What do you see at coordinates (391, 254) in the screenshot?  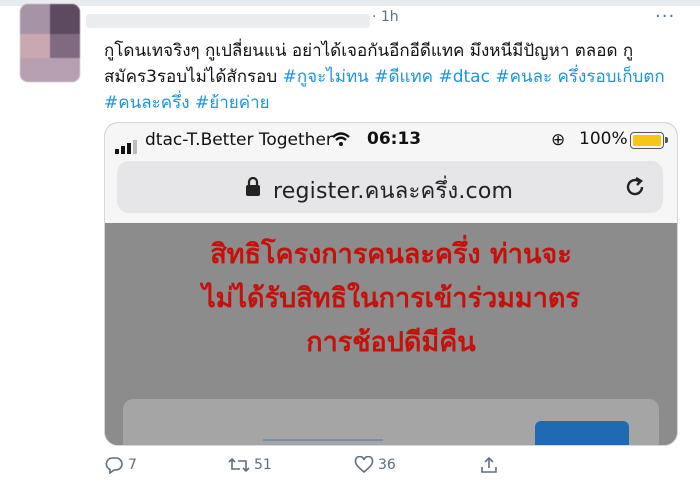 I see `message-line: สิทธิโครงการคนละครึ่ง ท่านจะ` at bounding box center [391, 254].